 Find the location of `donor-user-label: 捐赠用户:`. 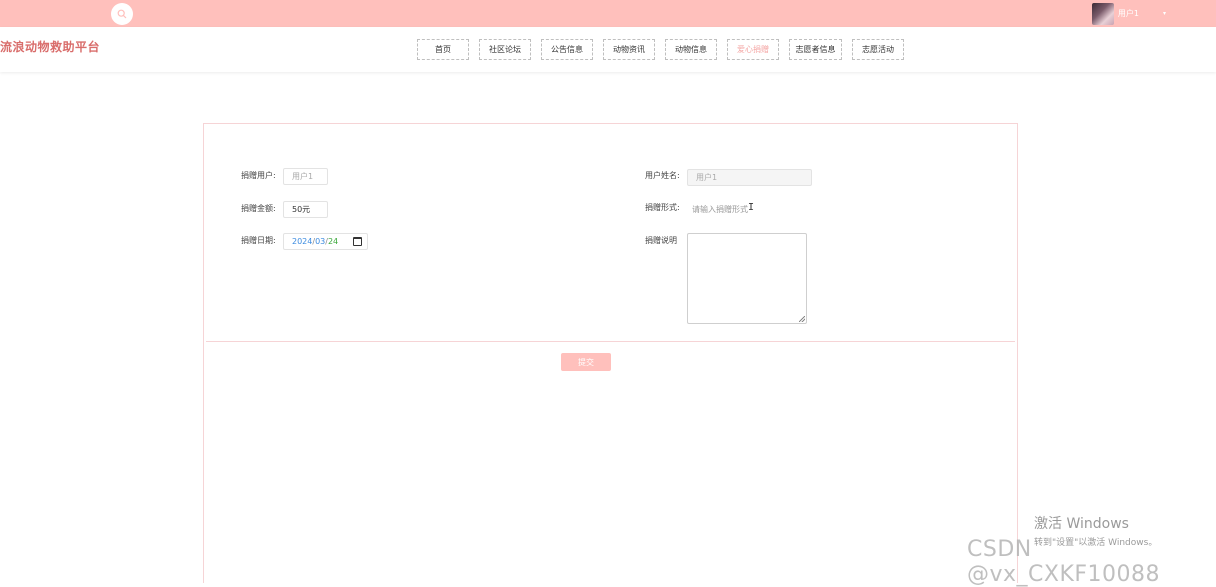

donor-user-label: 捐赠用户: is located at coordinates (258, 175).